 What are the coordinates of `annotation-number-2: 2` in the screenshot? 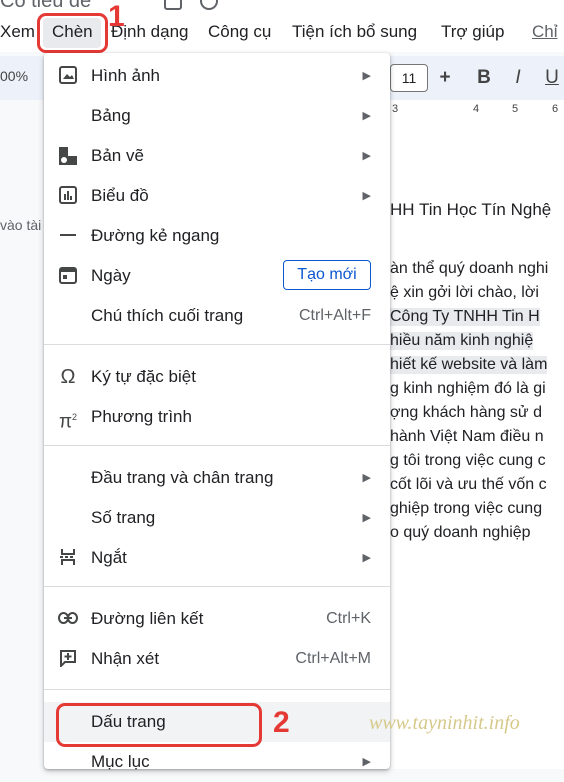 It's located at (281, 722).